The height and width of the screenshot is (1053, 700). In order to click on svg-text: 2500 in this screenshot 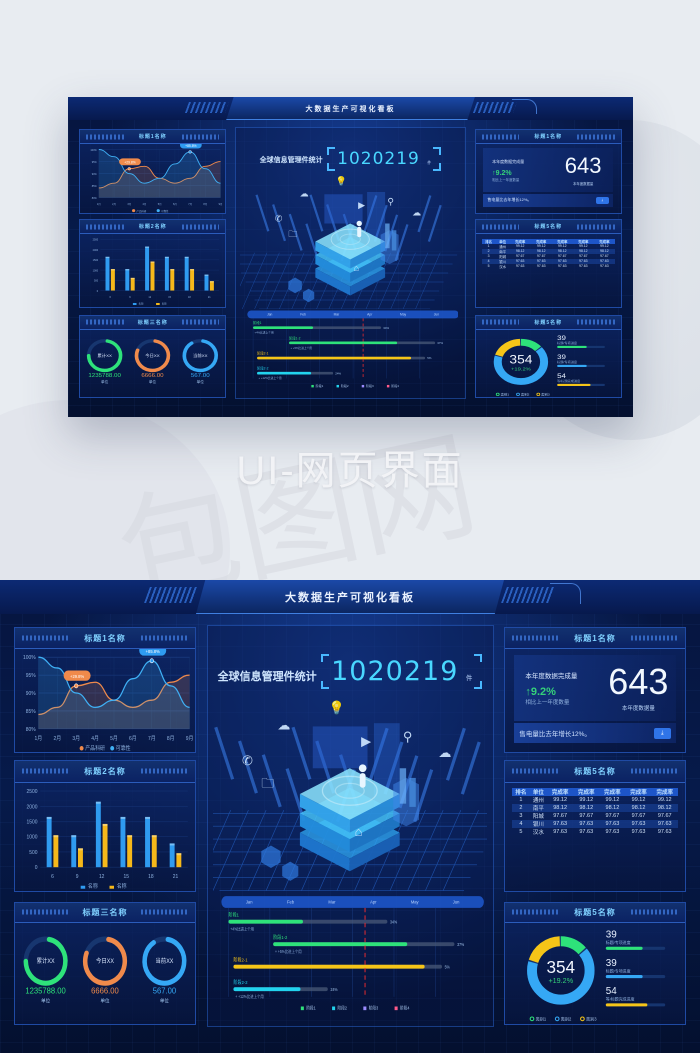, I will do `click(32, 792)`.